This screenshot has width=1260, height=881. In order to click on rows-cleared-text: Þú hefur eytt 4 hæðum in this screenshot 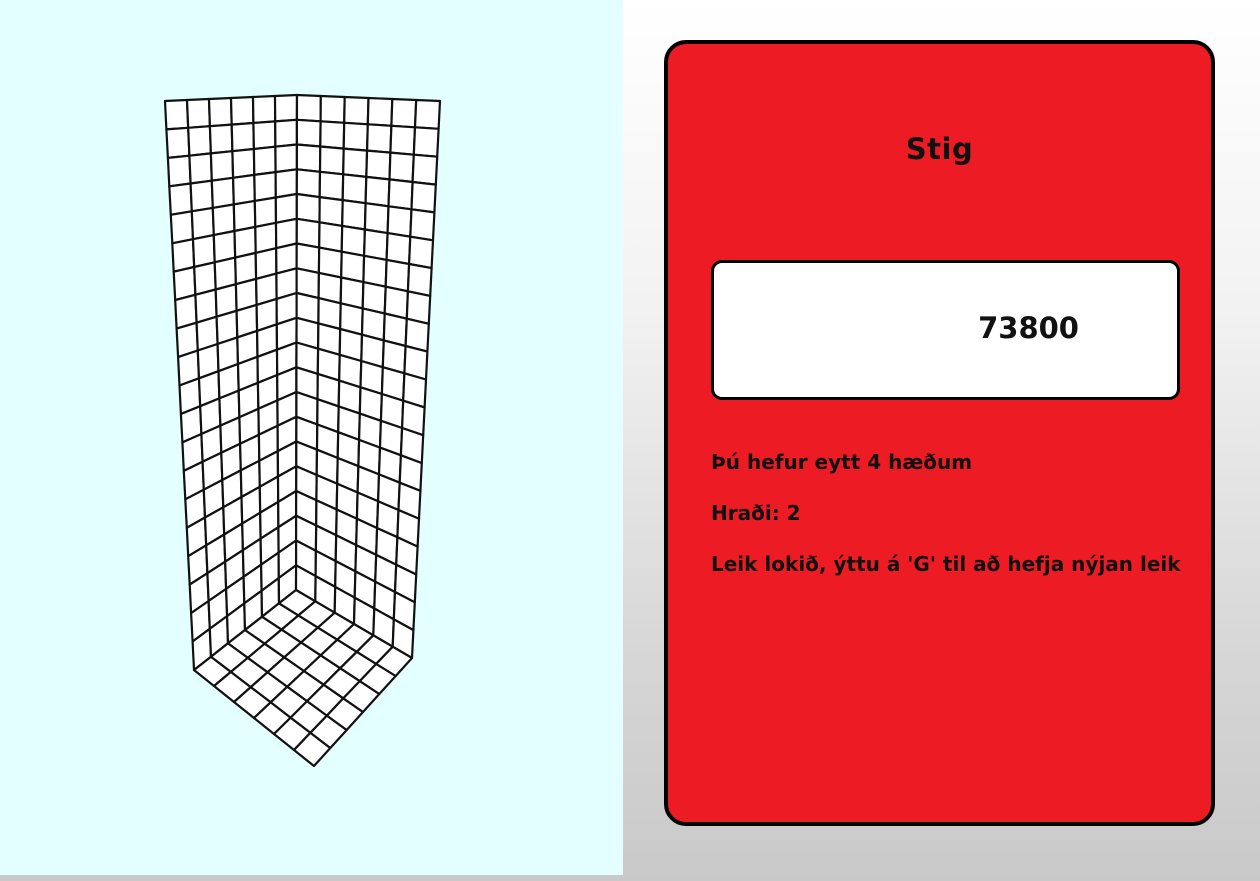, I will do `click(842, 462)`.